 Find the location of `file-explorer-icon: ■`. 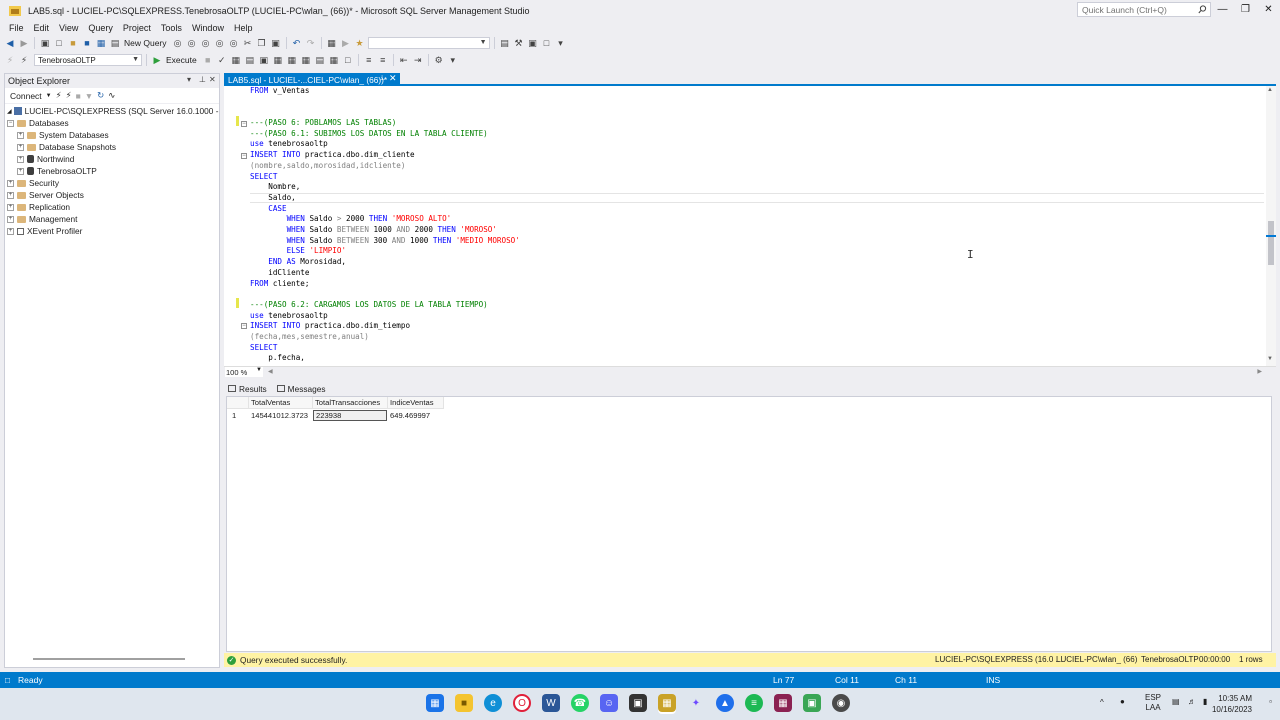

file-explorer-icon: ■ is located at coordinates (464, 703).